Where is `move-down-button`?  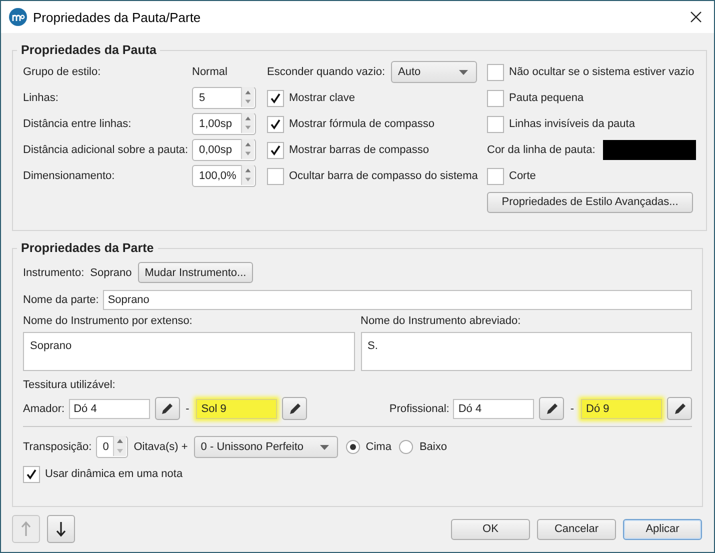 move-down-button is located at coordinates (61, 529).